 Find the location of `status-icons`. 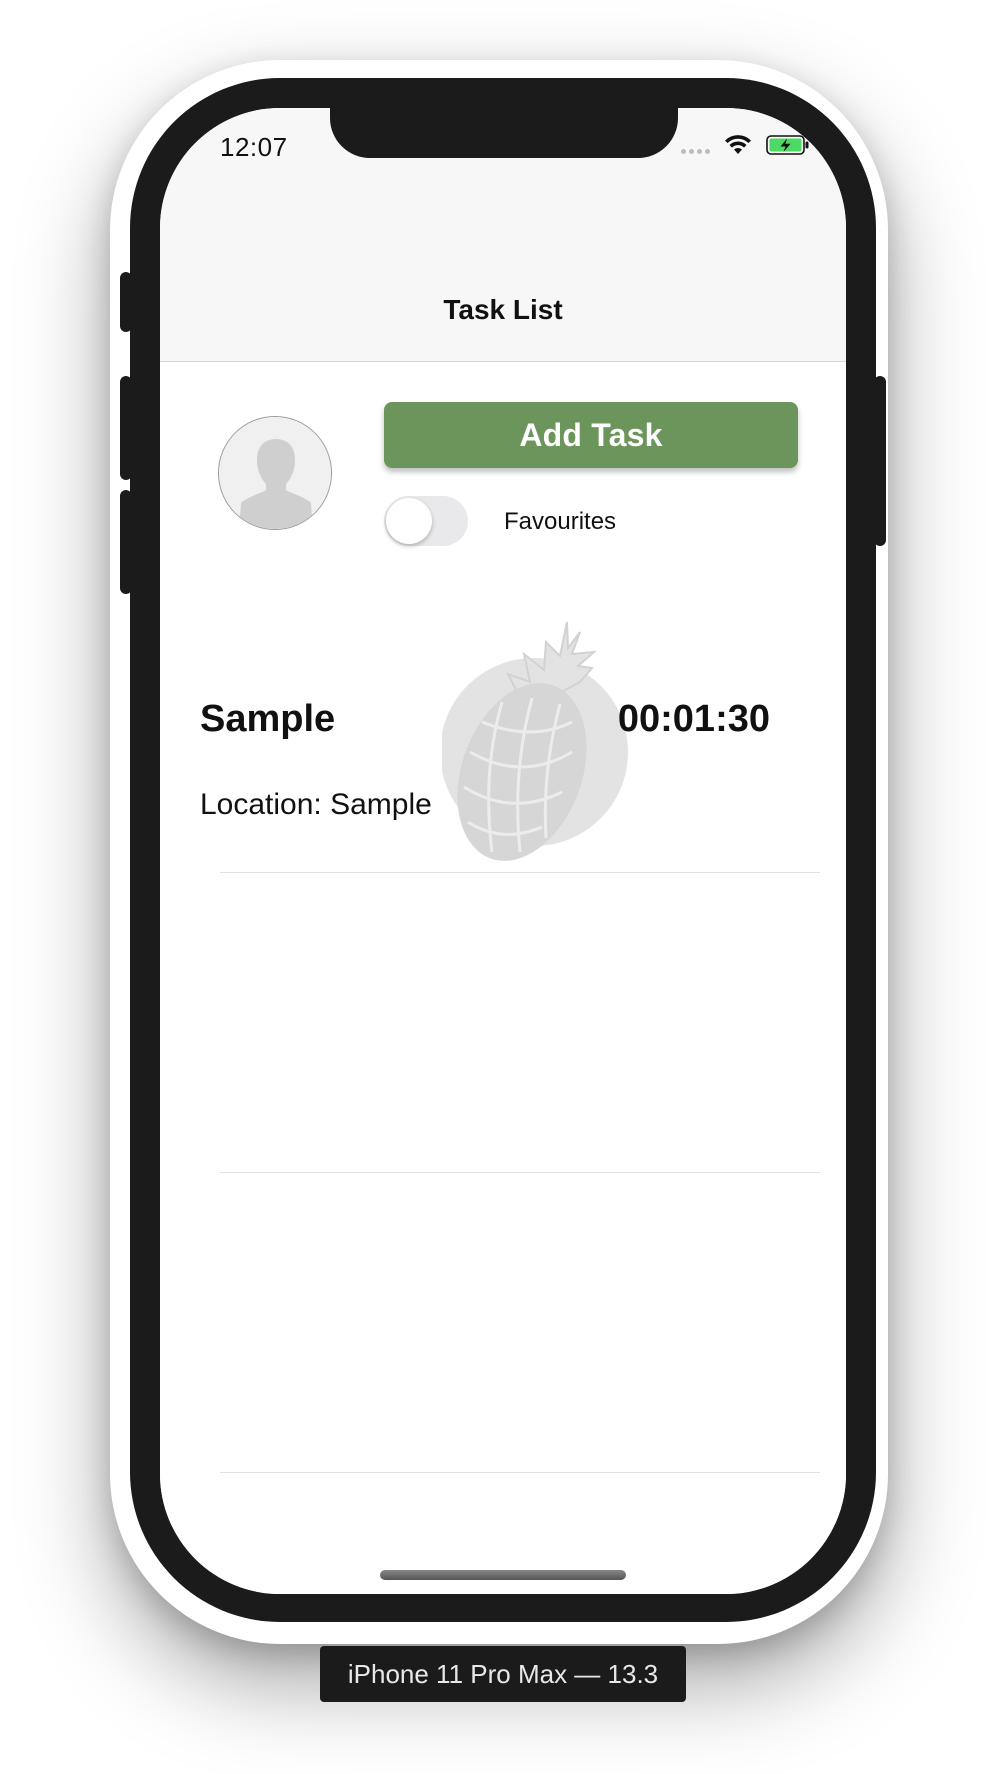

status-icons is located at coordinates (745, 145).